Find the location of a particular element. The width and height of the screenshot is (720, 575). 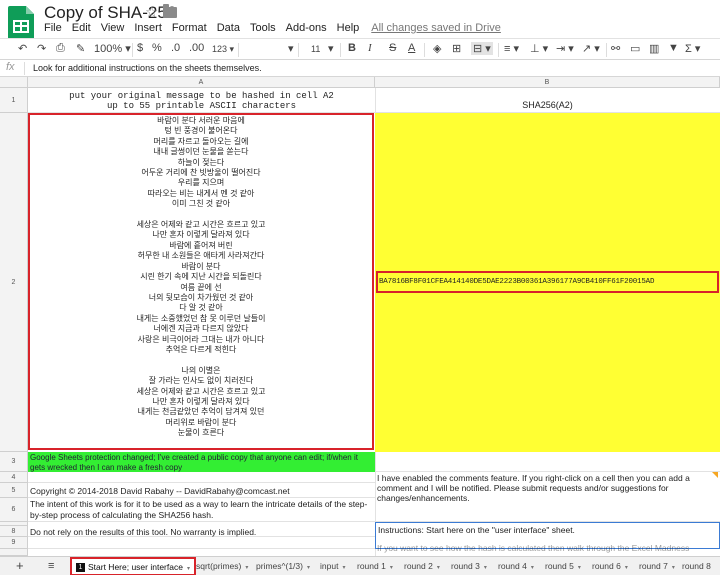

sheet-tab-round-7: round 7 ▾ is located at coordinates (657, 566).